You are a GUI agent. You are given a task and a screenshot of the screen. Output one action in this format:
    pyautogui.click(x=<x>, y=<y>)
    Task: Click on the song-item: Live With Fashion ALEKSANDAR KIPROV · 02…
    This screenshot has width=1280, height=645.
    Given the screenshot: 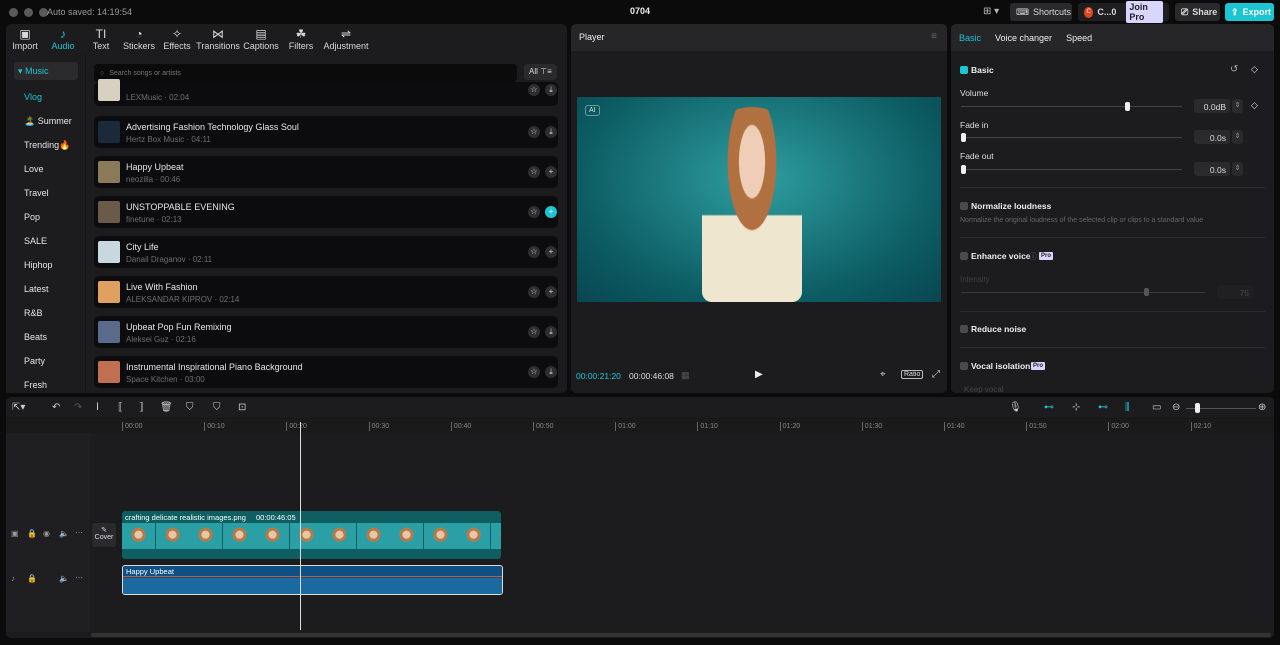 What is the action you would take?
    pyautogui.click(x=326, y=292)
    